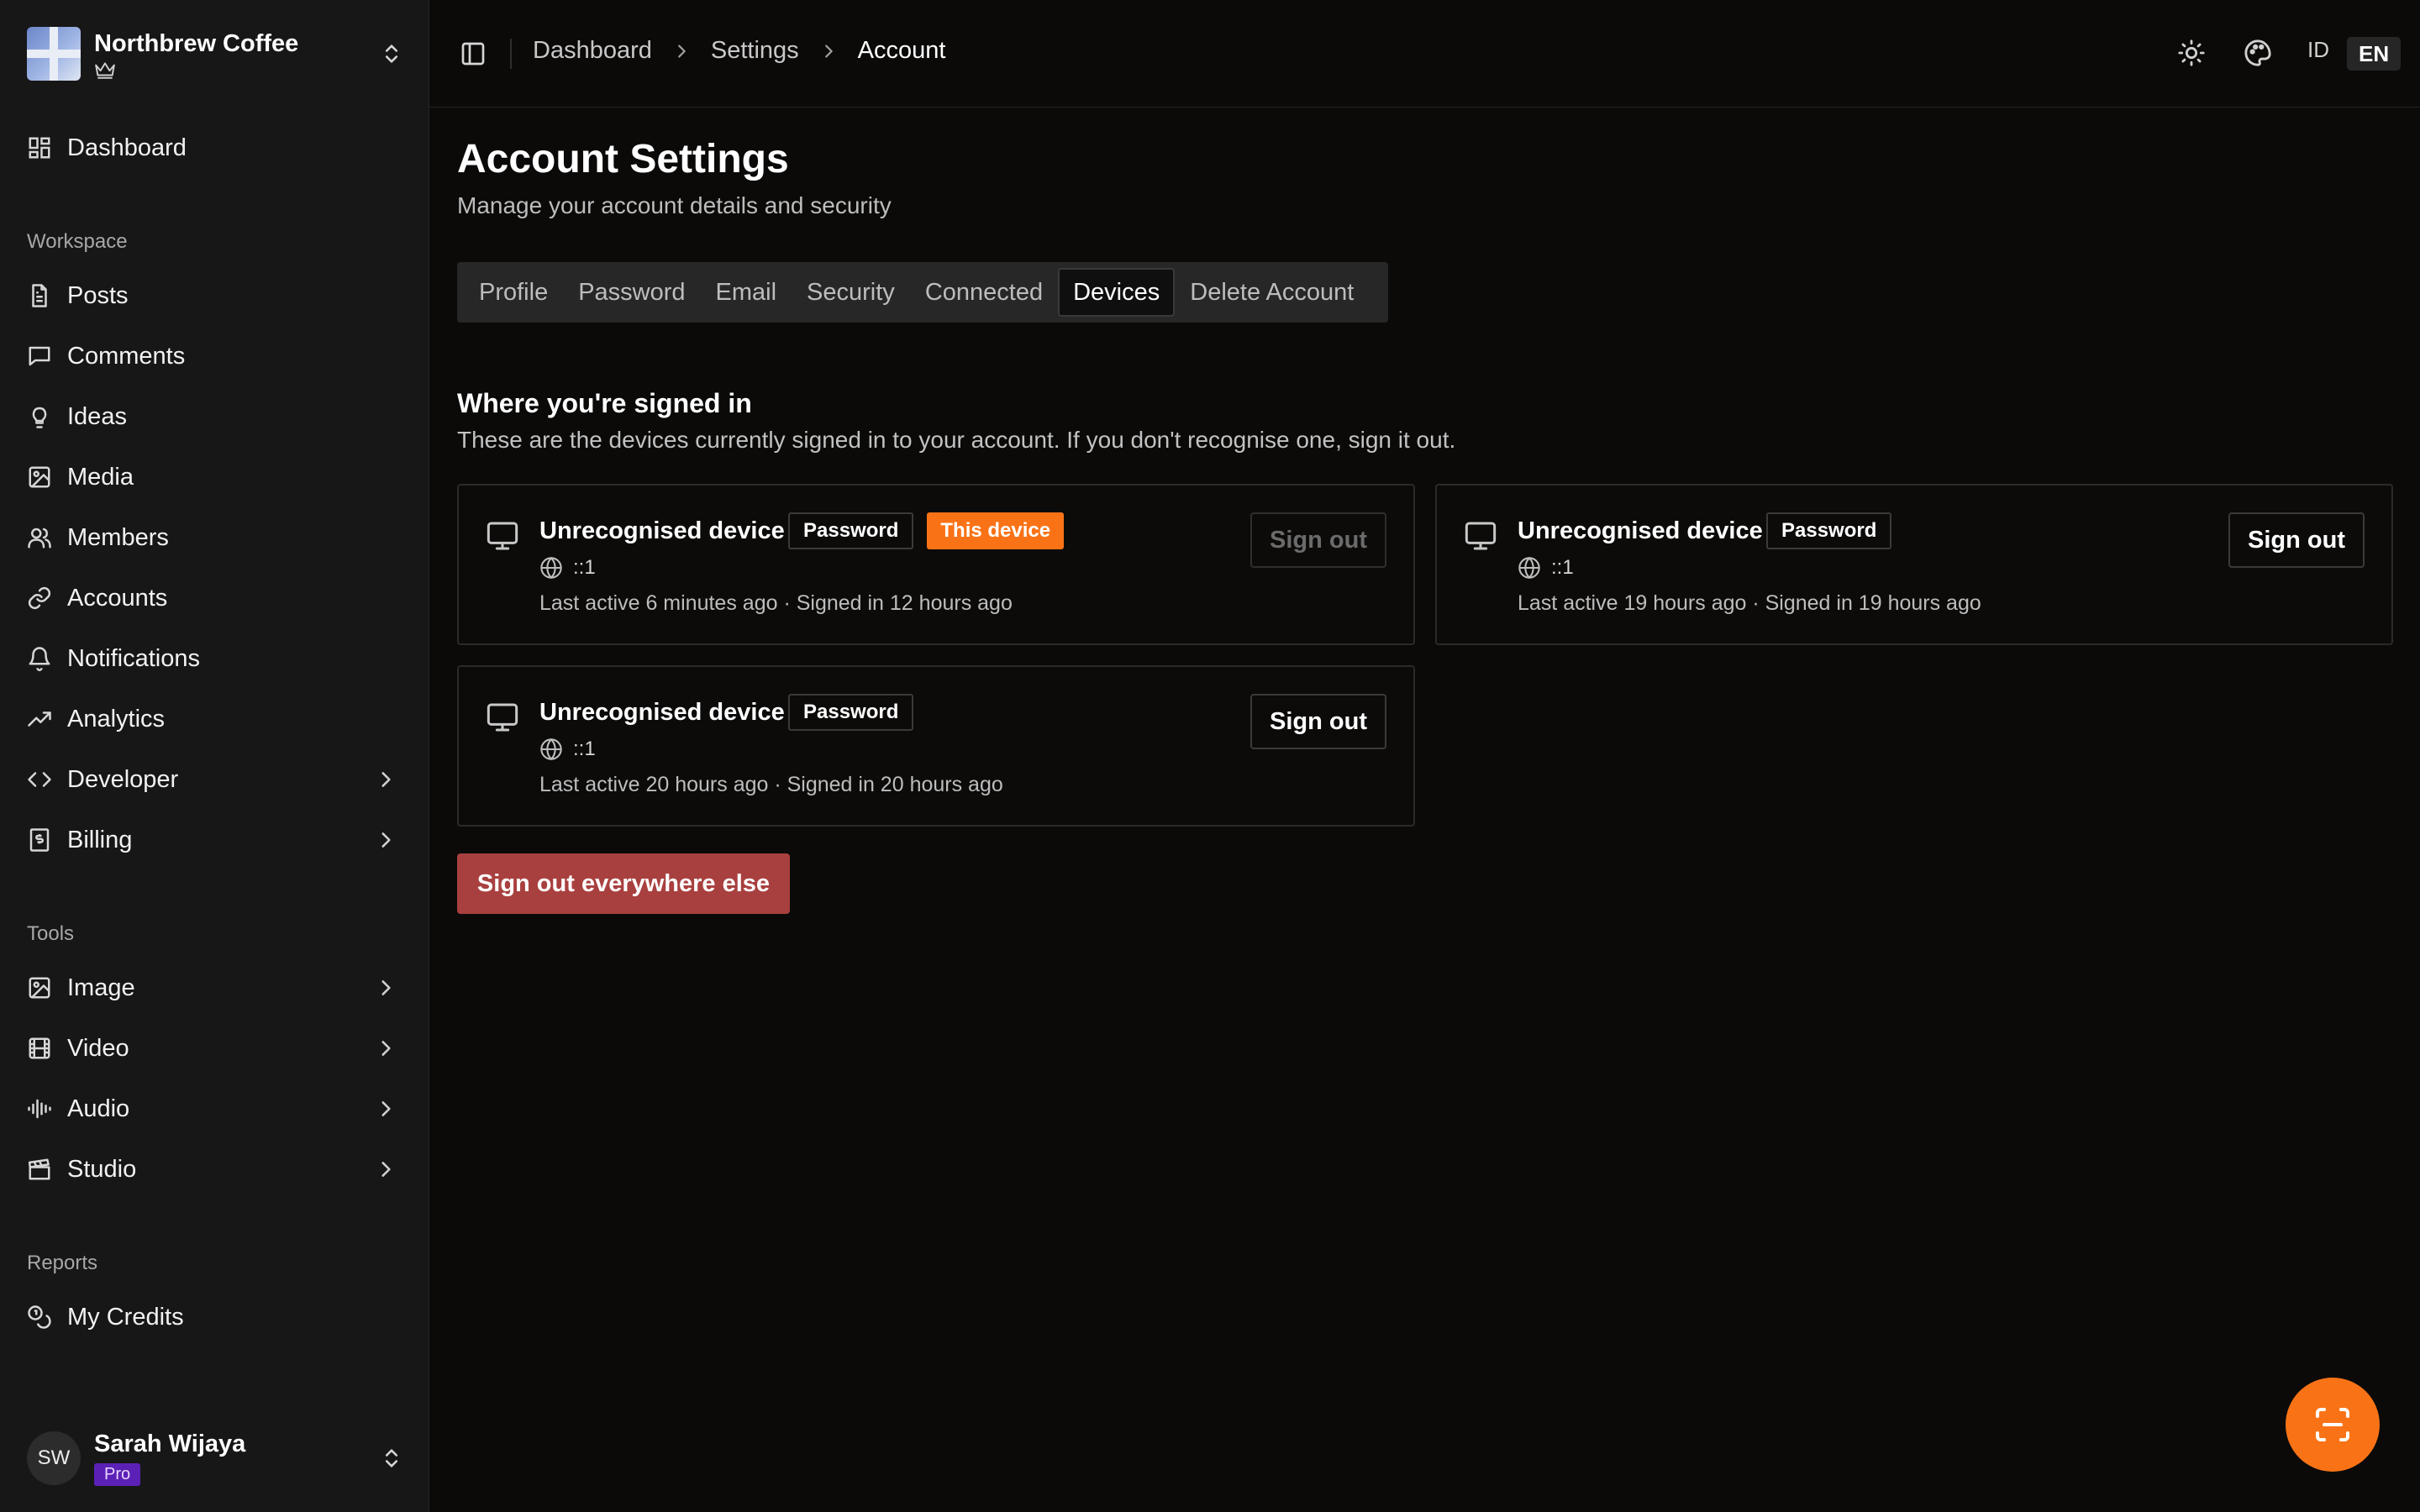  What do you see at coordinates (984, 292) in the screenshot?
I see `tab-connected: Connected` at bounding box center [984, 292].